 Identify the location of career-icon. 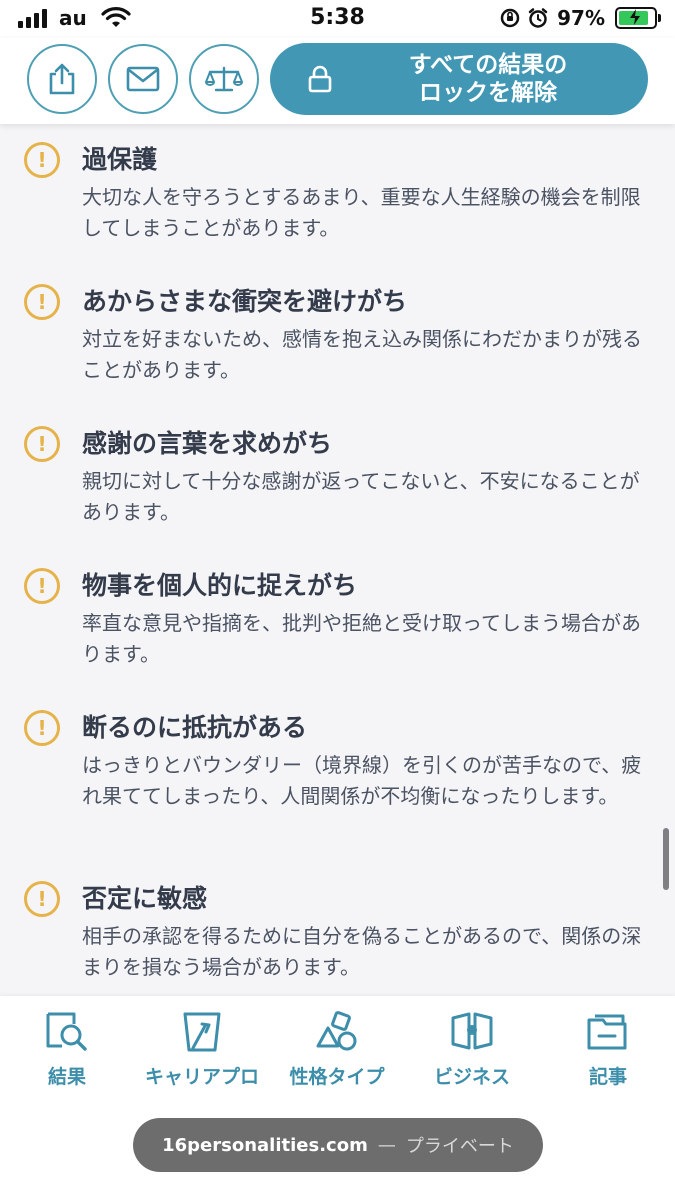
(202, 1032).